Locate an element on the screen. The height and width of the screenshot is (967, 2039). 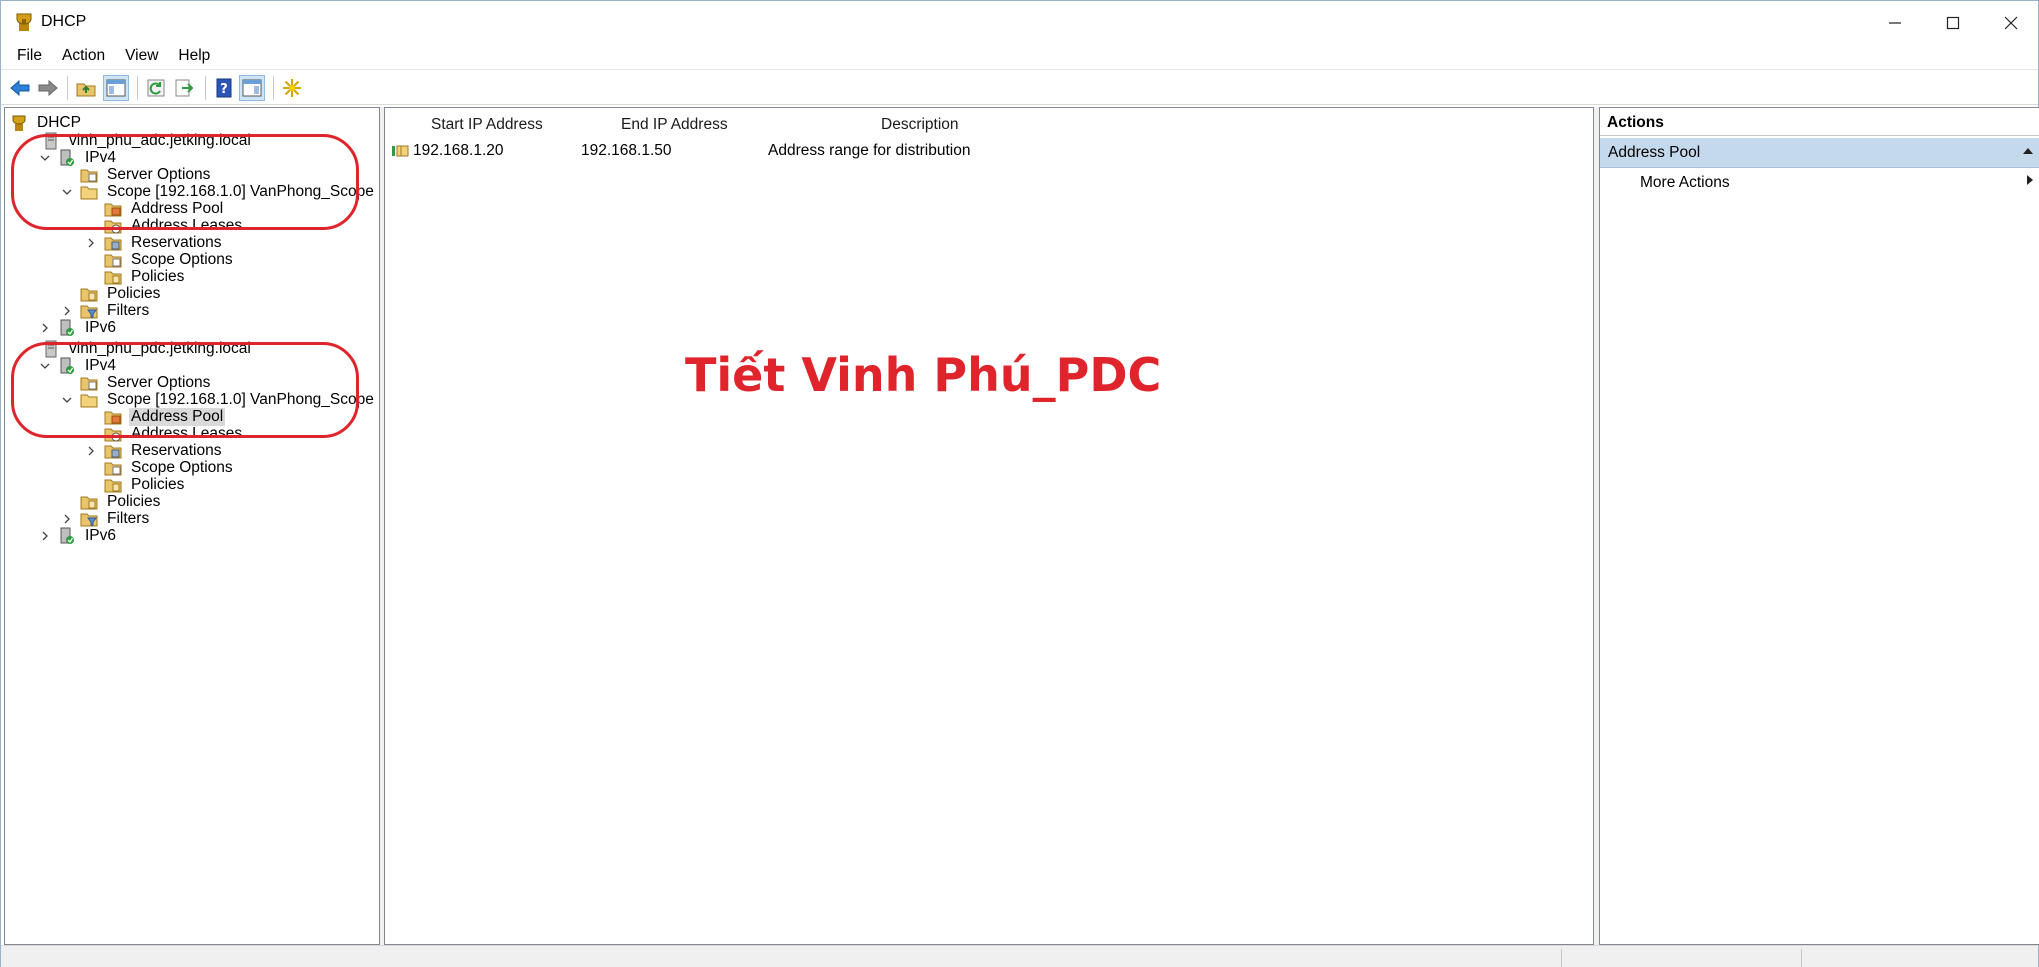
actions-section-label: Address Pool is located at coordinates (1654, 152).